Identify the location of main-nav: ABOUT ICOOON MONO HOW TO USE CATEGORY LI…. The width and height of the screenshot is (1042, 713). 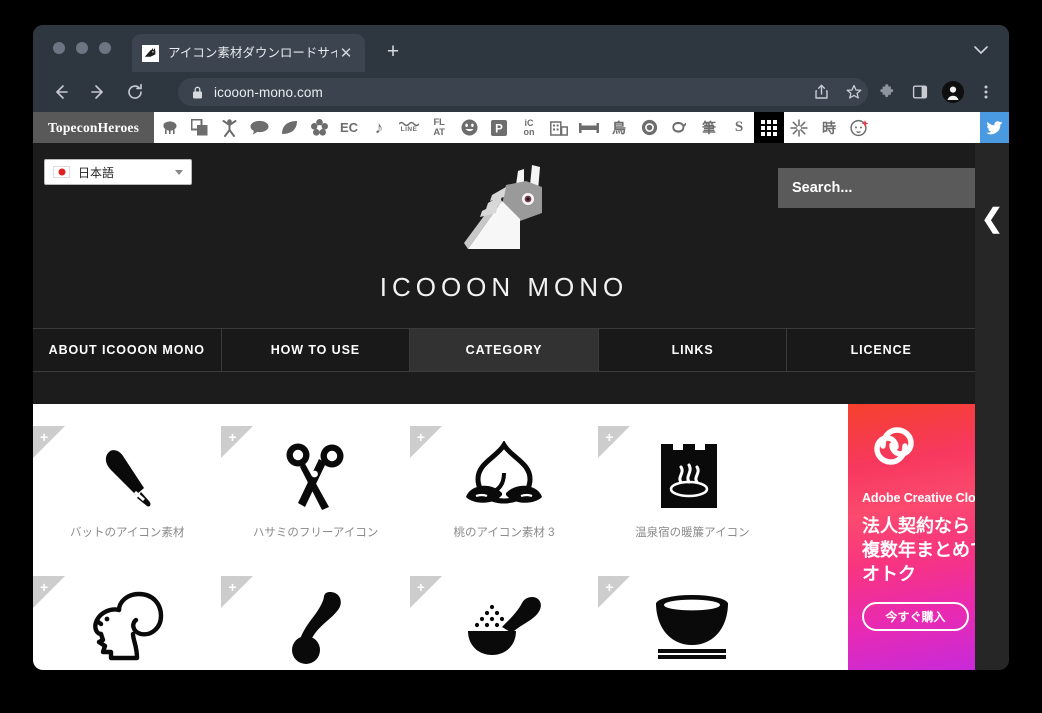
(504, 350).